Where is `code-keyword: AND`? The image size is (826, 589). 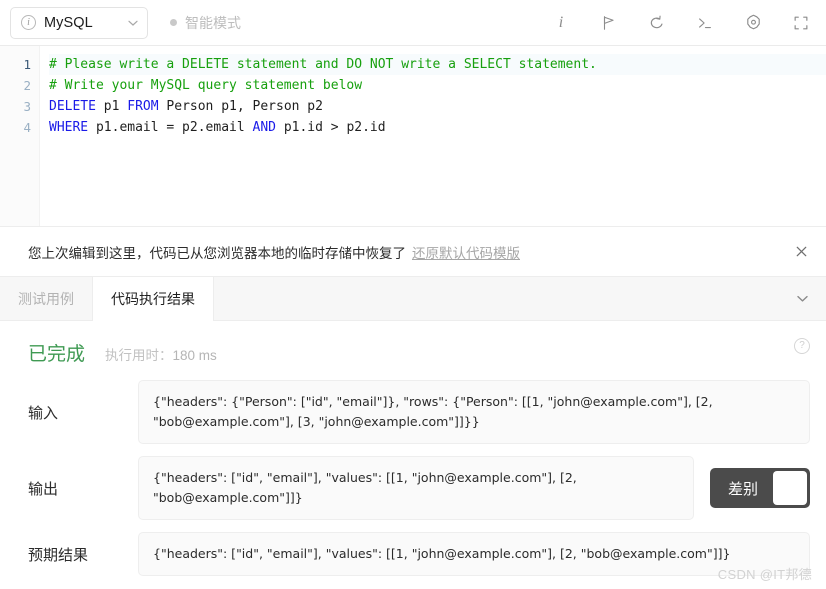
code-keyword: AND is located at coordinates (264, 127).